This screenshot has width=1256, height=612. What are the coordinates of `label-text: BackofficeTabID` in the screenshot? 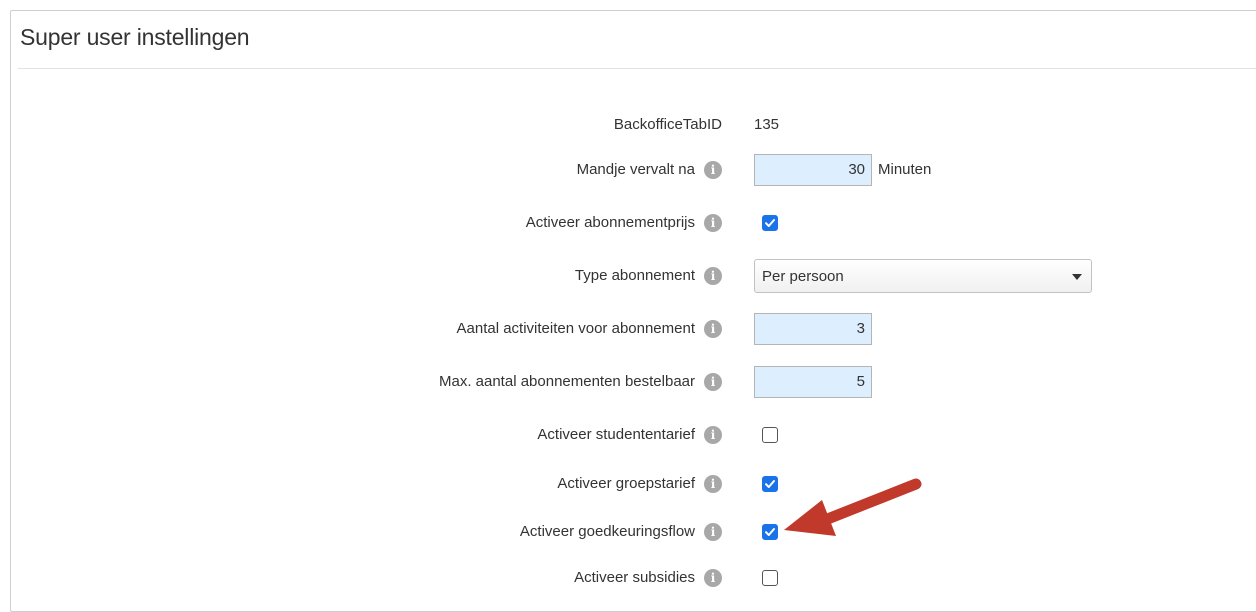 It's located at (667, 124).